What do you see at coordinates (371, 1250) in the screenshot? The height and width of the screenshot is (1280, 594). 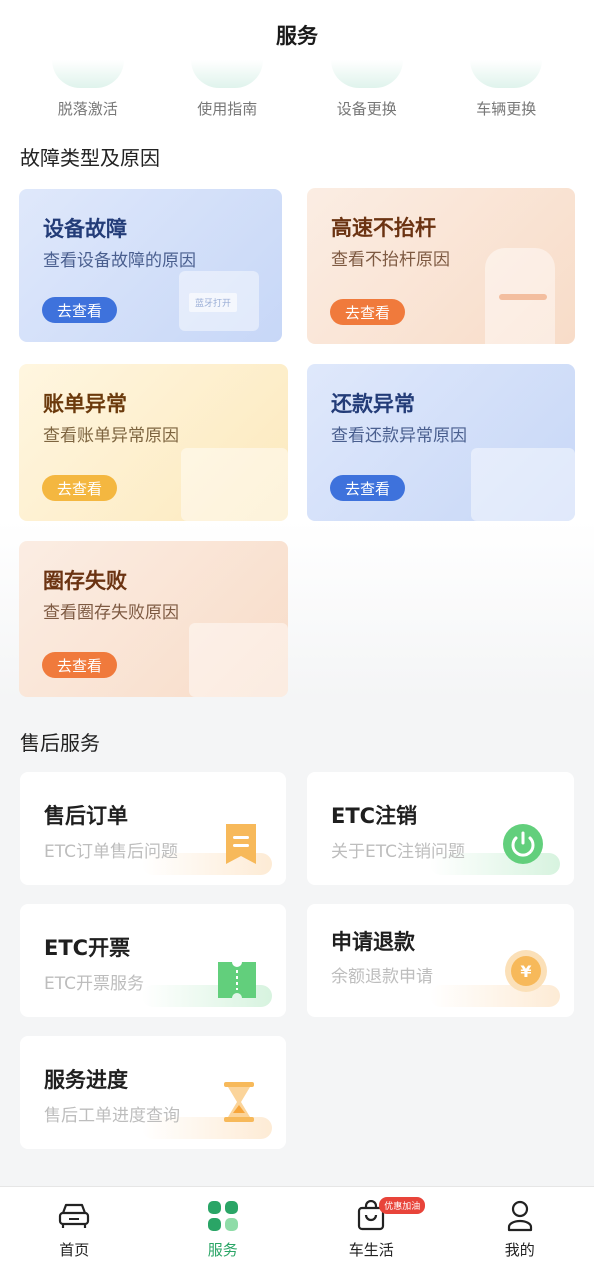 I see `tab-label: 车生活` at bounding box center [371, 1250].